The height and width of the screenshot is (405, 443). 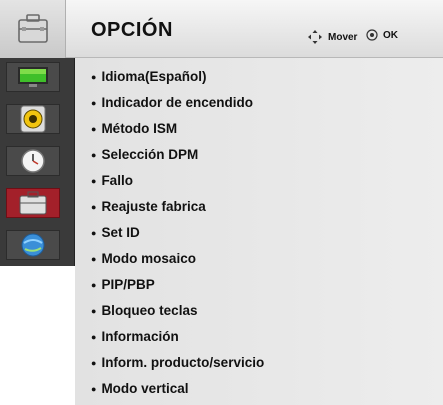 I want to click on menu-item-product-service-info: Inform. producto/servicio, so click(x=177, y=363).